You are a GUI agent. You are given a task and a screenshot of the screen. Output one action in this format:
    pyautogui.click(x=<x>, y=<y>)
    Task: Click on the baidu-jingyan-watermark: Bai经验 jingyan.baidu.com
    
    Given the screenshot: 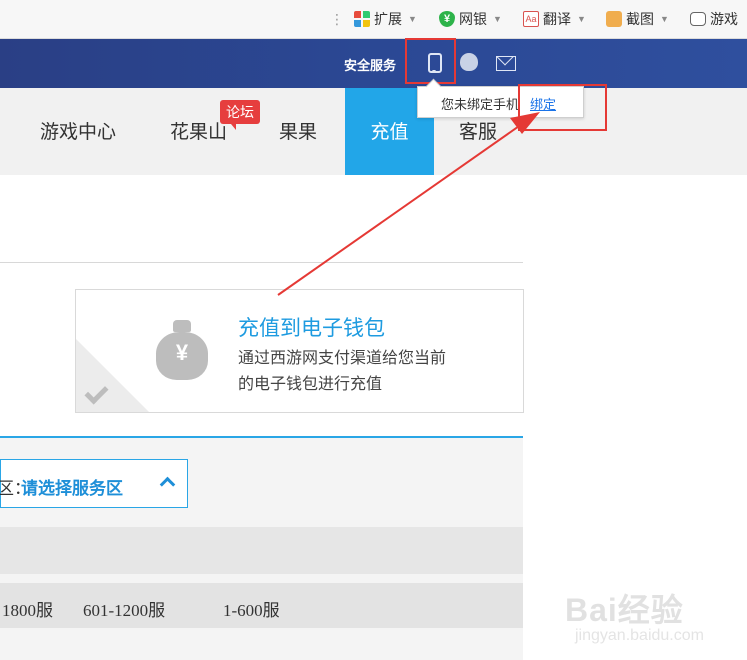 What is the action you would take?
    pyautogui.click(x=655, y=620)
    